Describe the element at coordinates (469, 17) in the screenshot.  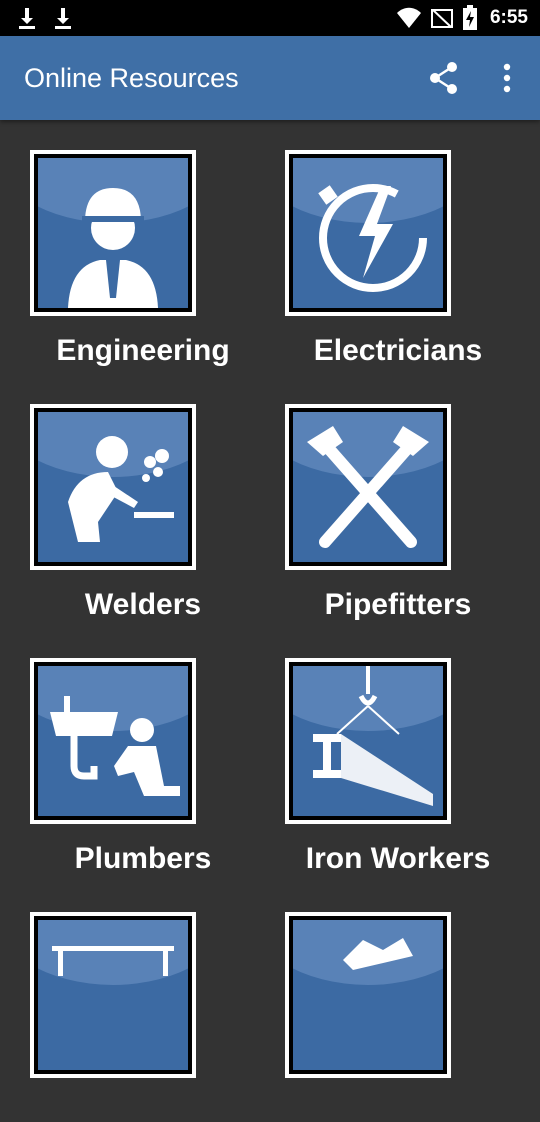
I see `battery-charging-icon` at that location.